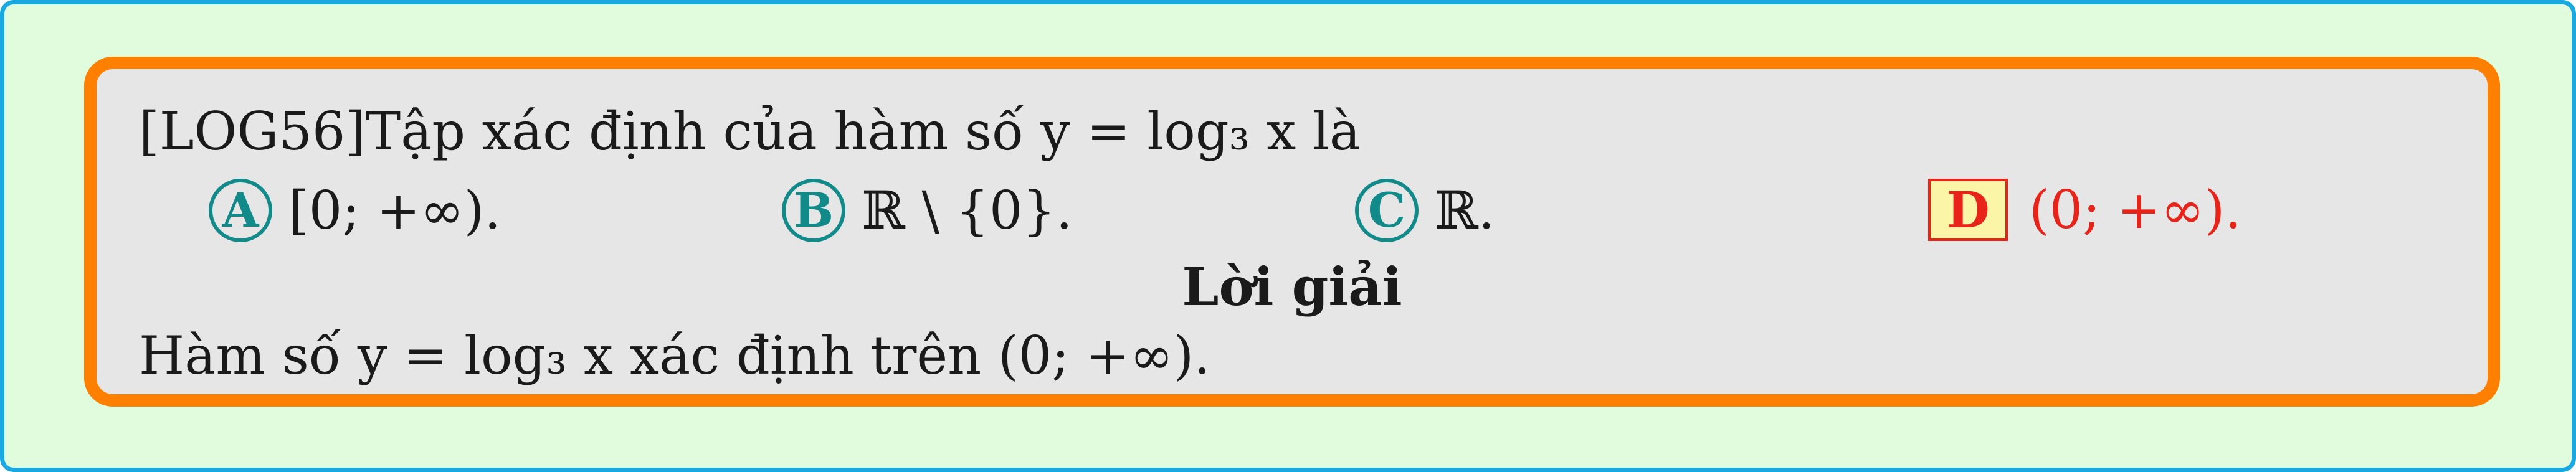 Image resolution: width=2576 pixels, height=472 pixels. What do you see at coordinates (1387, 210) in the screenshot?
I see `choice-c-badge: C` at bounding box center [1387, 210].